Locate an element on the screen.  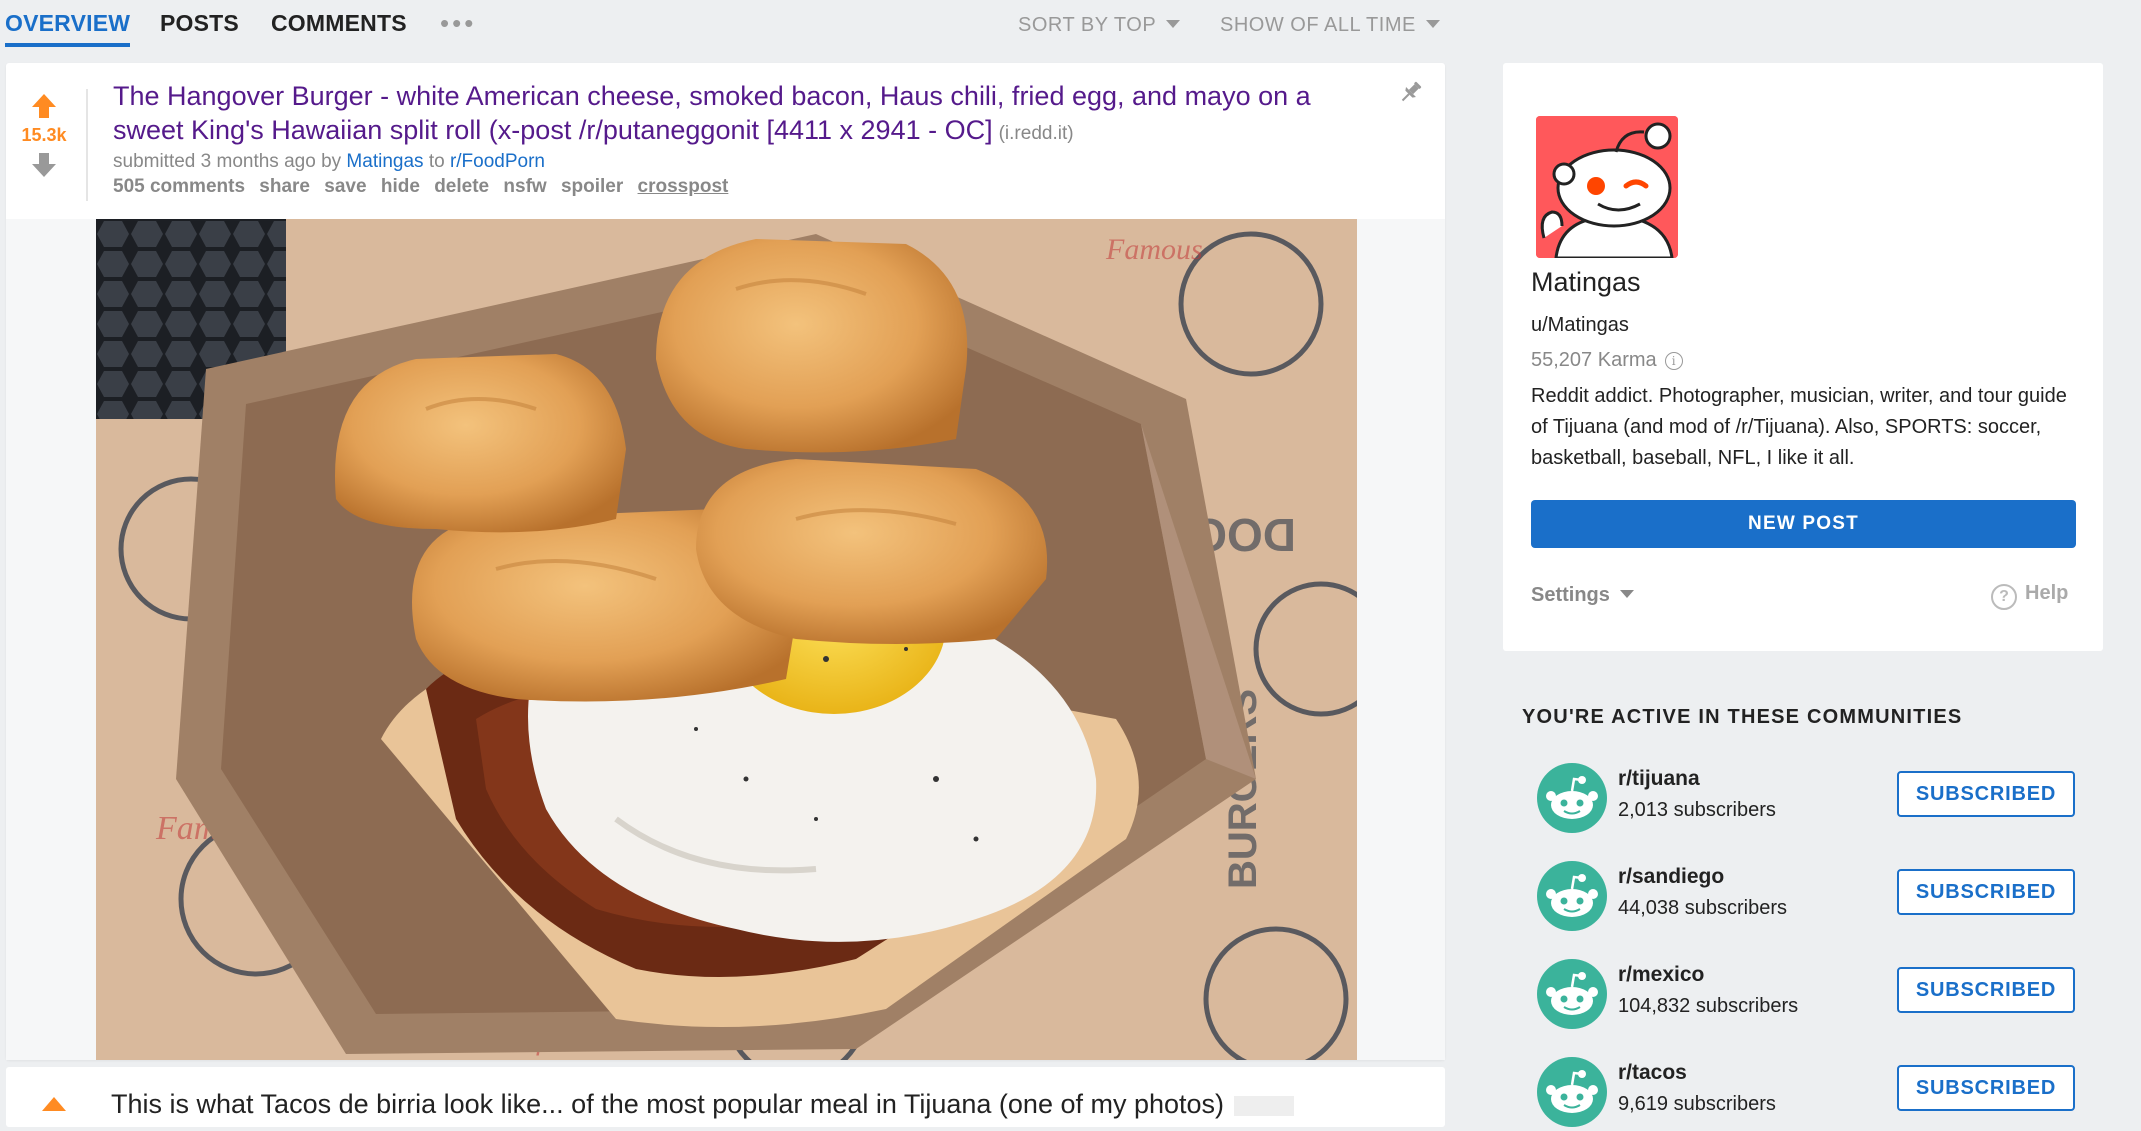
tab-overview: OVERVIEW is located at coordinates (68, 28).